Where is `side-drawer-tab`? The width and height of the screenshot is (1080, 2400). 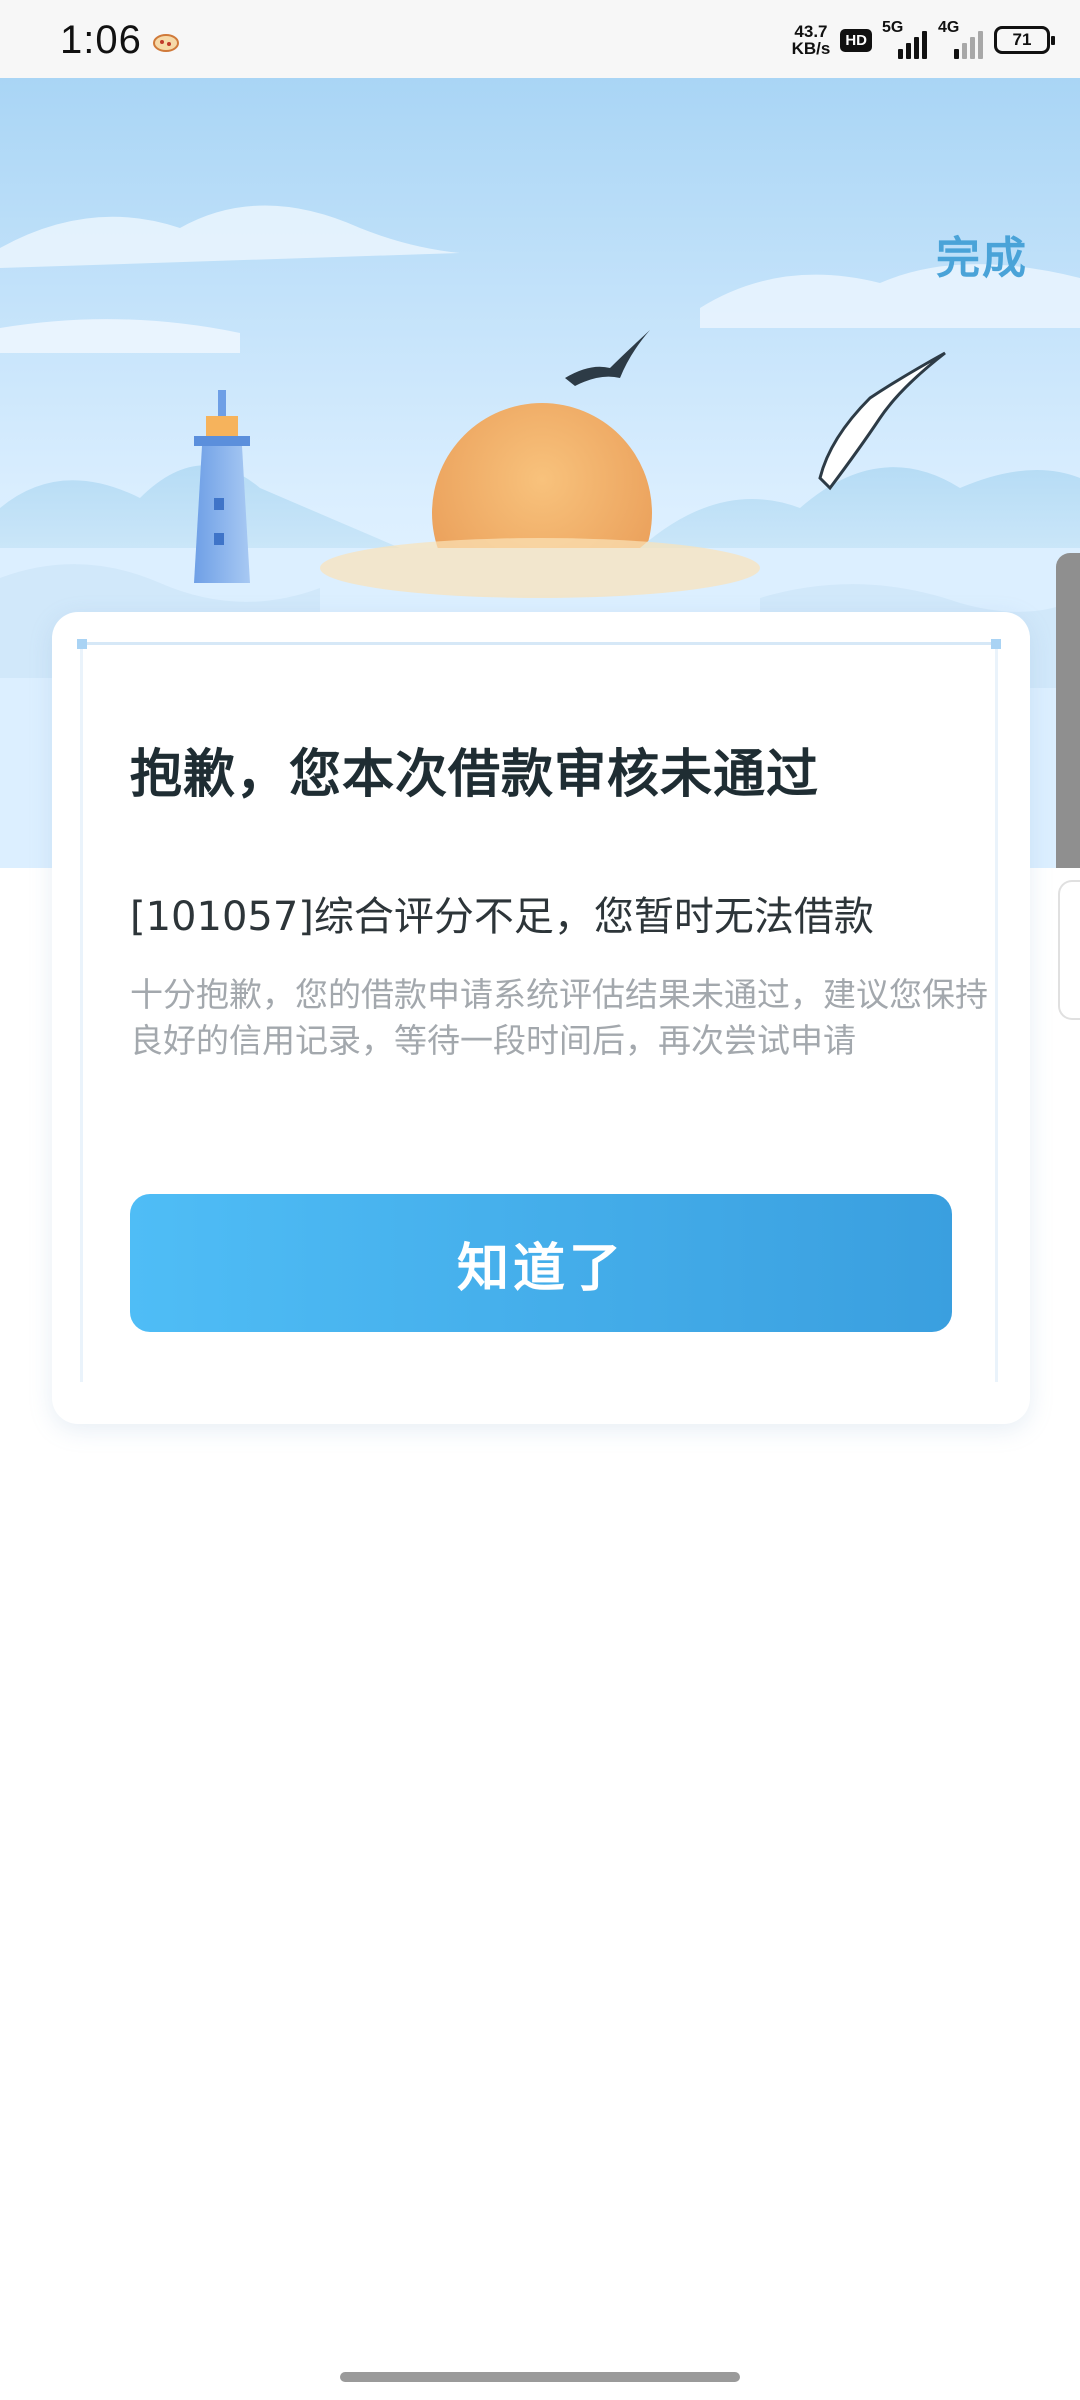 side-drawer-tab is located at coordinates (1069, 950).